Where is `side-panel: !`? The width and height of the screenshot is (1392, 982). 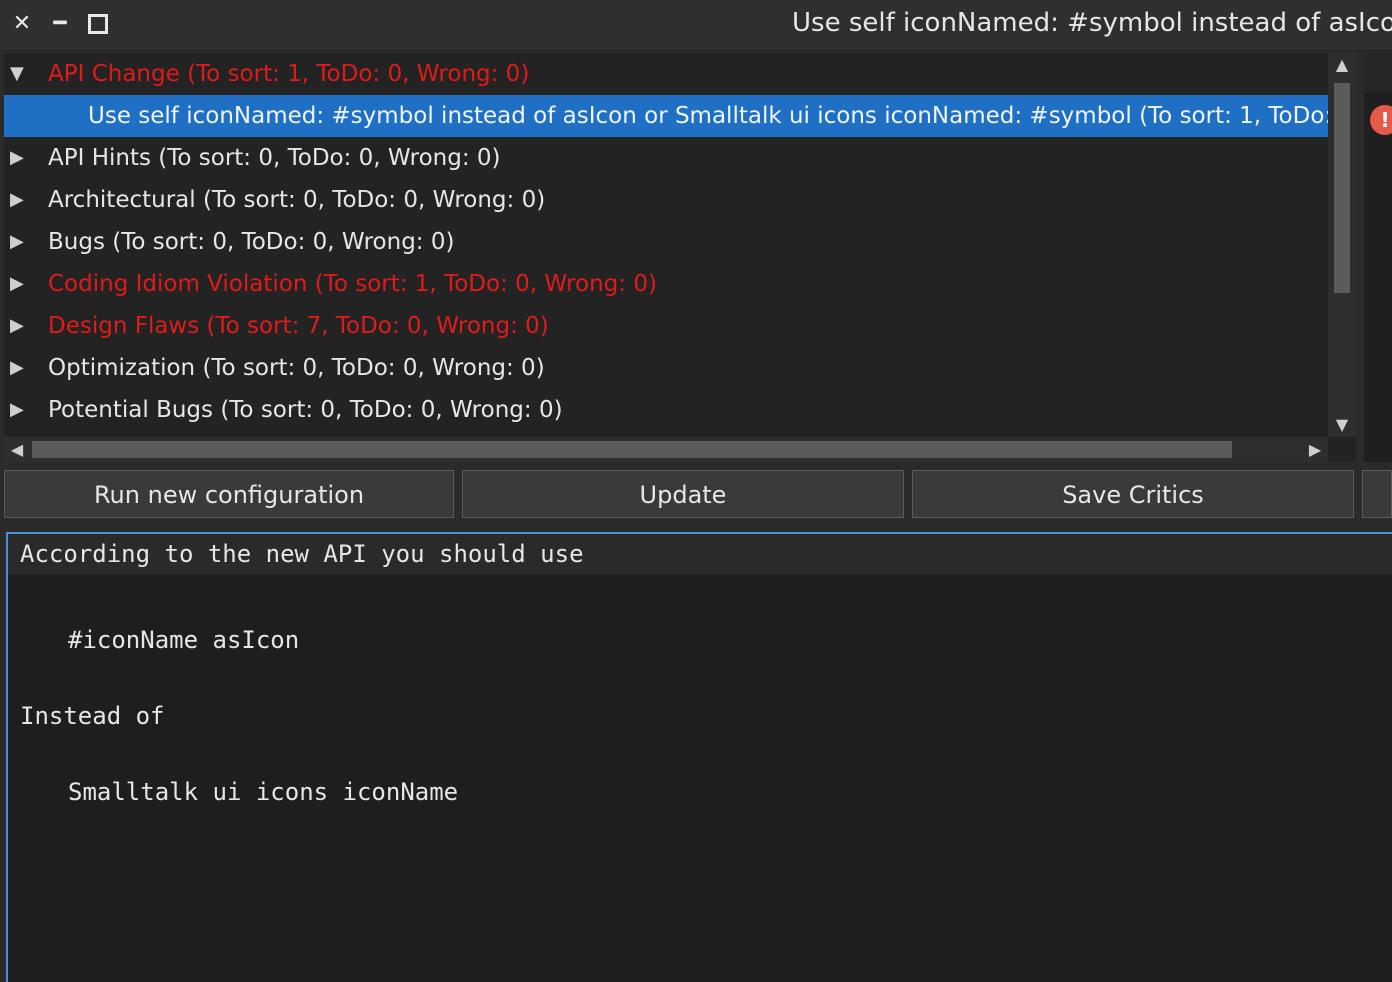
side-panel: ! is located at coordinates (1378, 257).